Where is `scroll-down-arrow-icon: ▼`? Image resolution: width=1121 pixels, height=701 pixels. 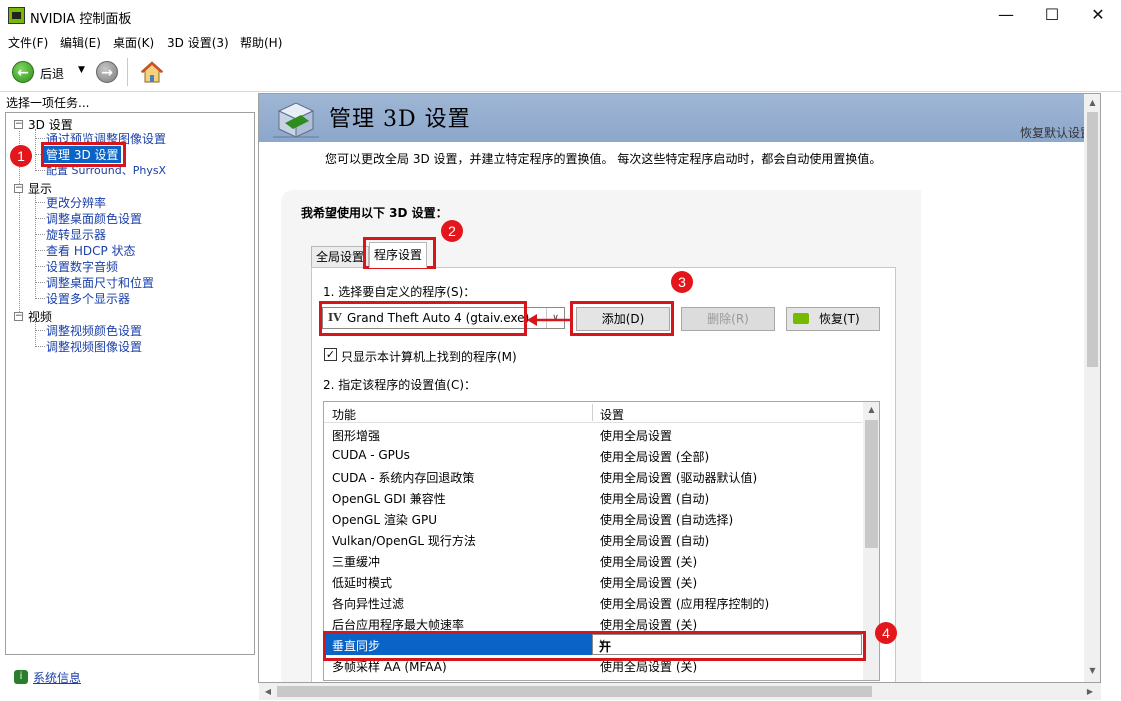
scroll-down-arrow-icon: ▼ is located at coordinates (1092, 670).